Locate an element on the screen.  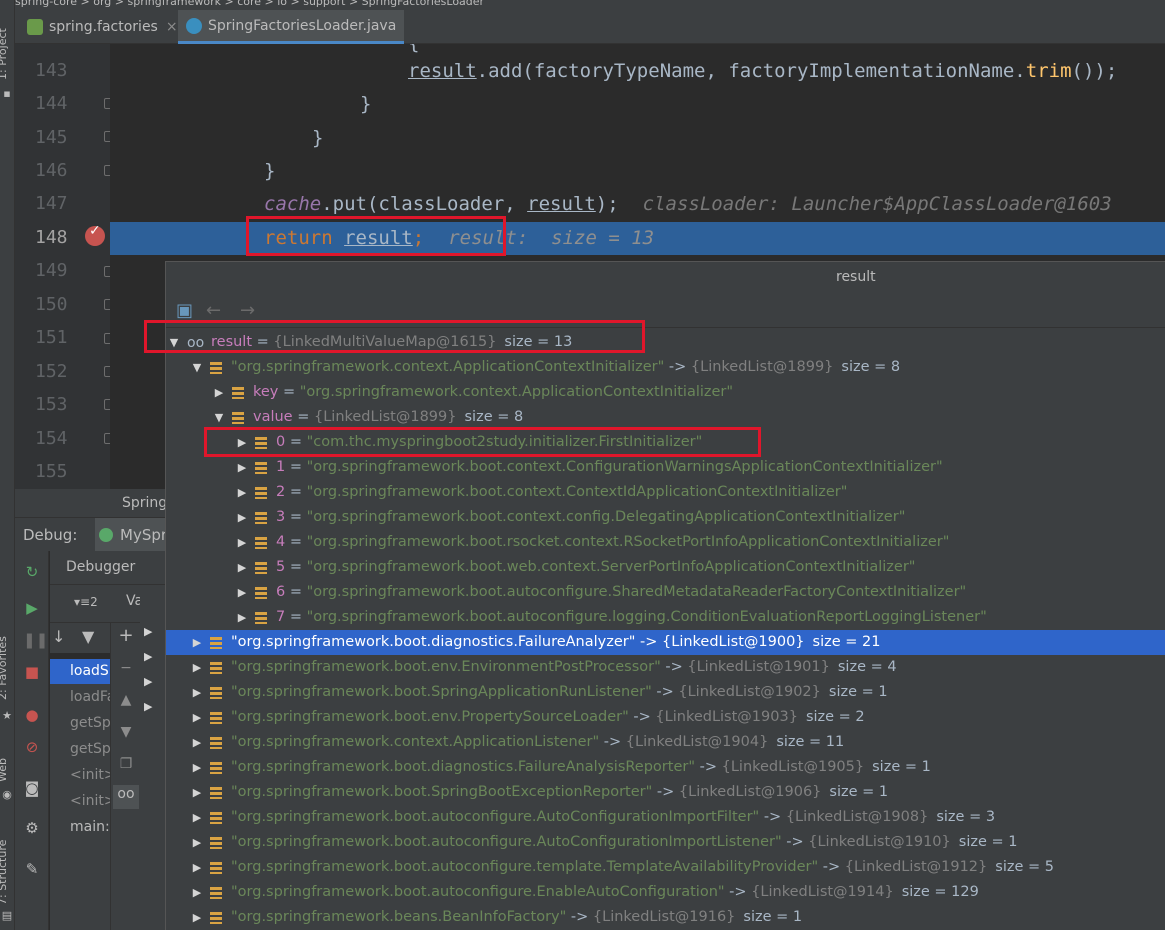
java-class-icon is located at coordinates (194, 25).